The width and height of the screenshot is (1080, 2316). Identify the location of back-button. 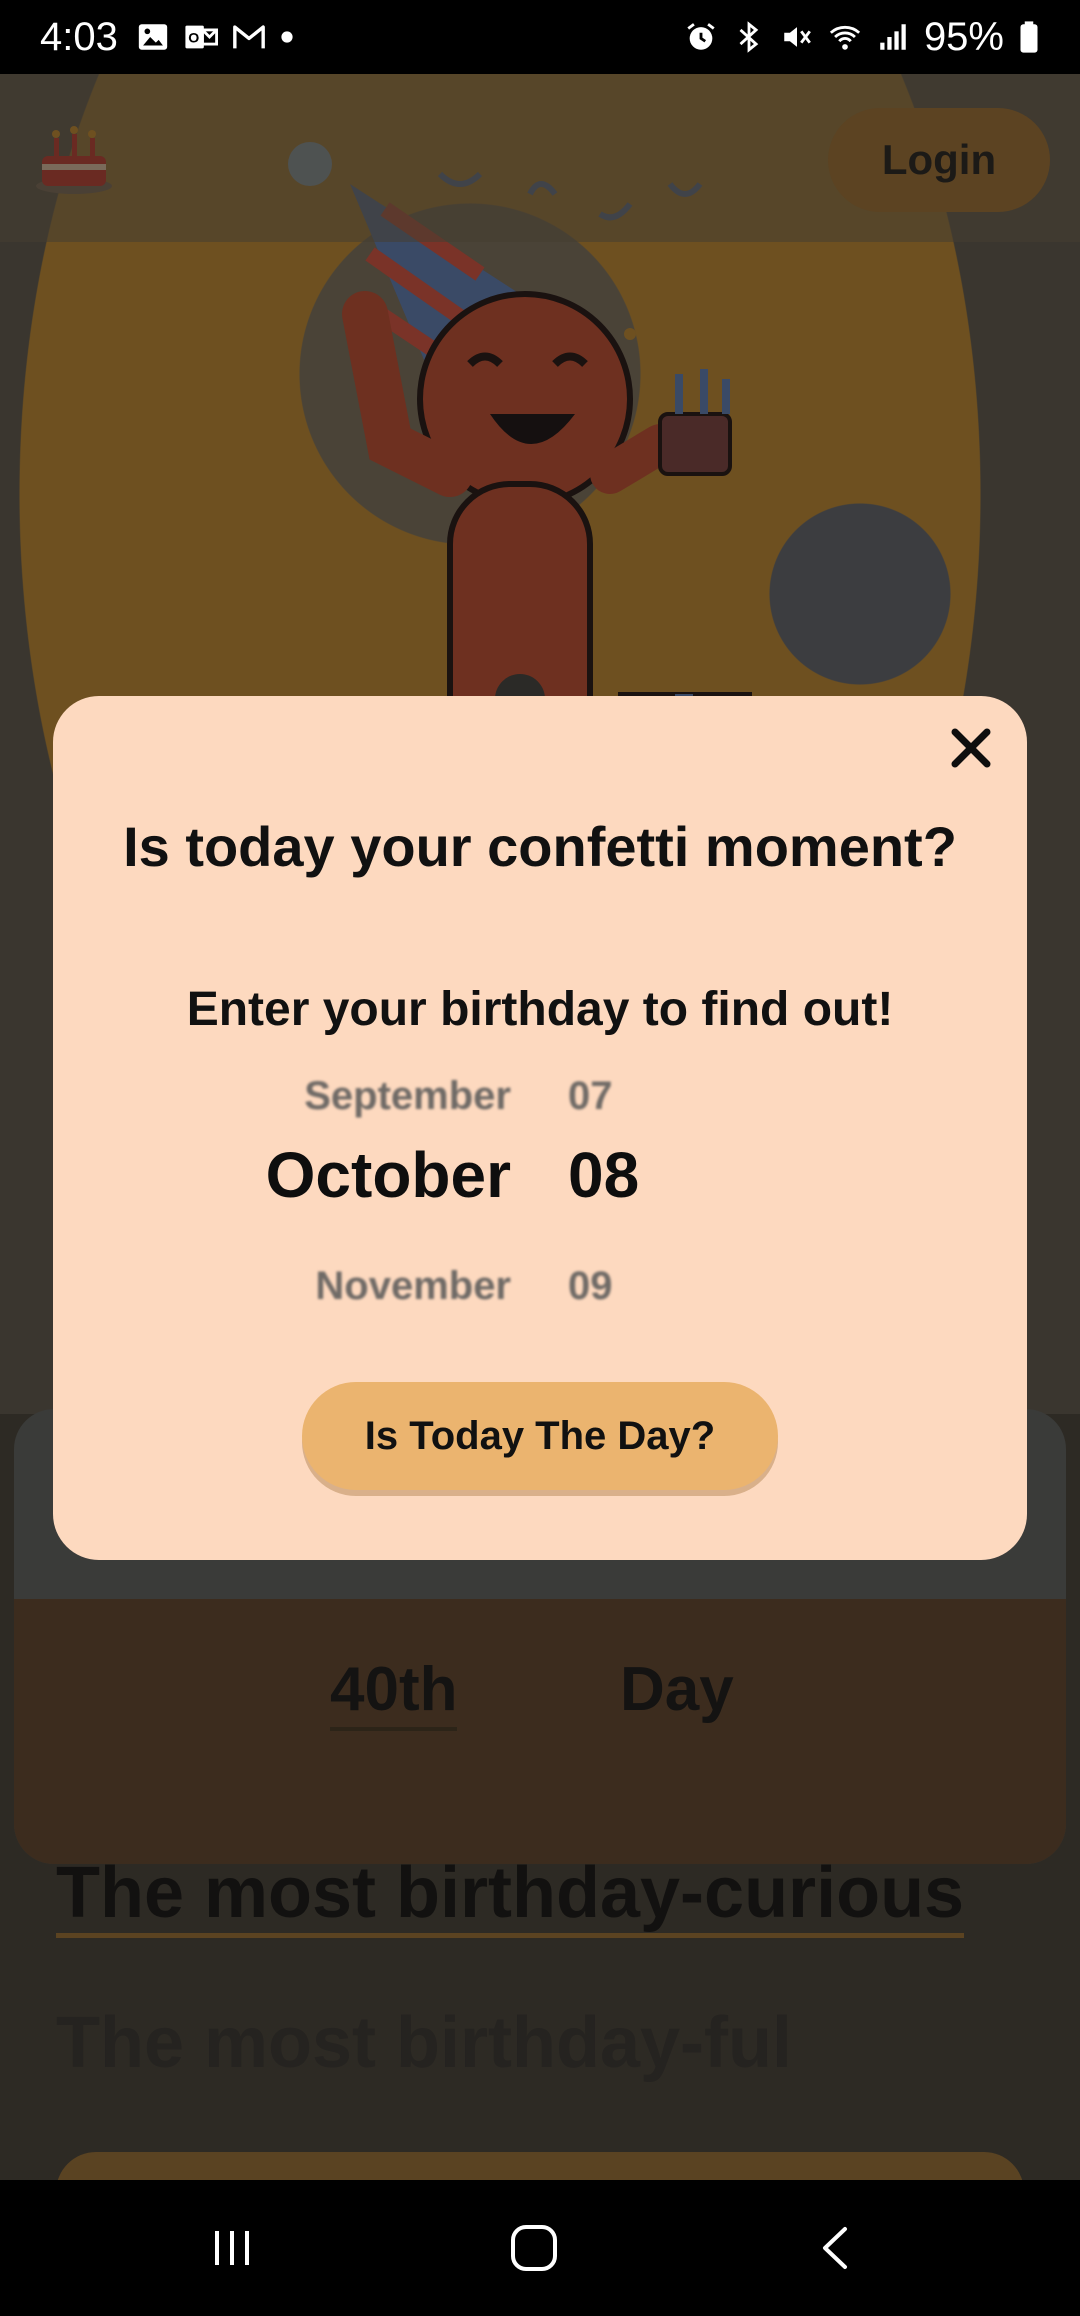
(836, 2248).